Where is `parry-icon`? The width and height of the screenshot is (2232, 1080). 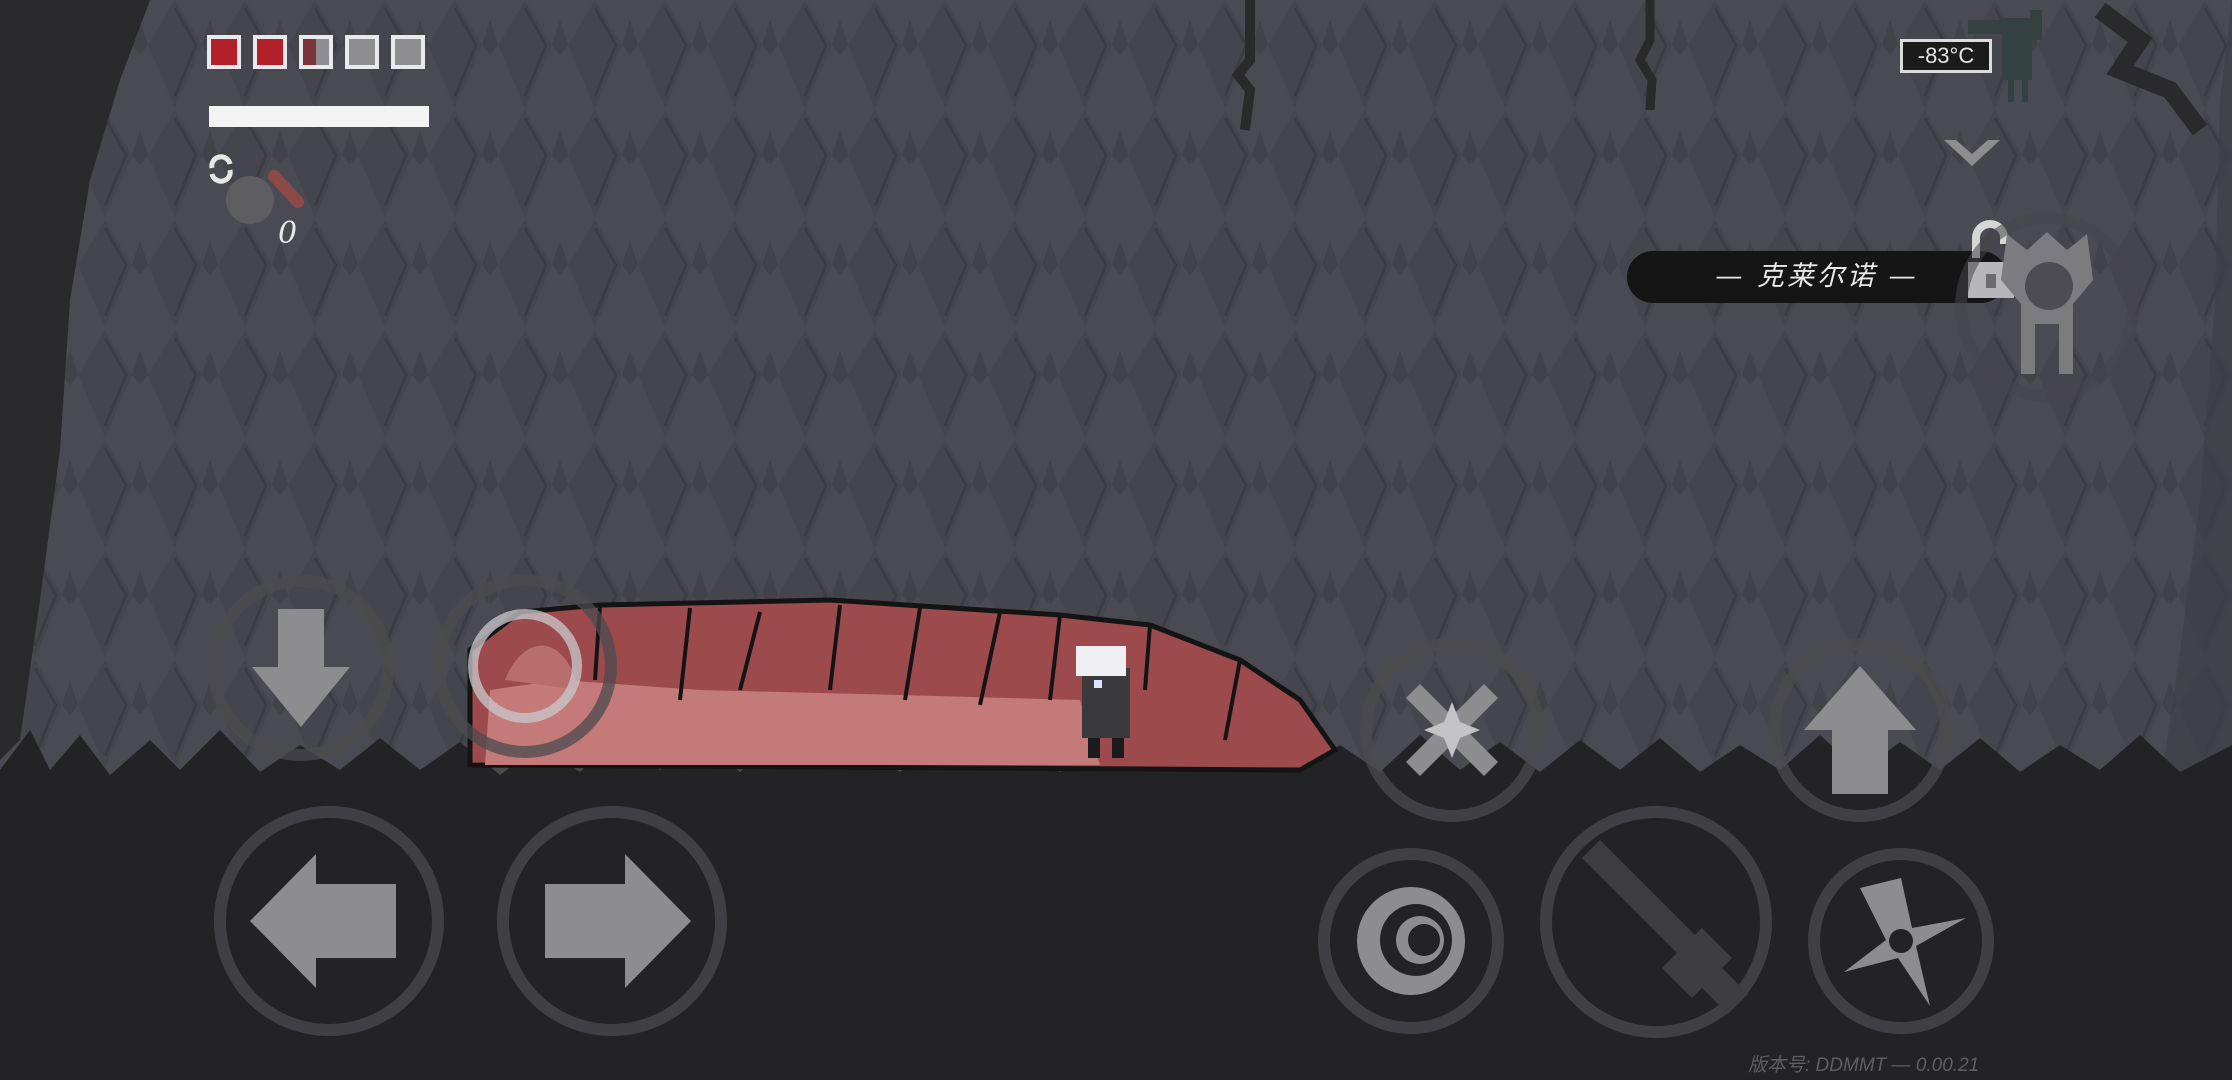 parry-icon is located at coordinates (1452, 730).